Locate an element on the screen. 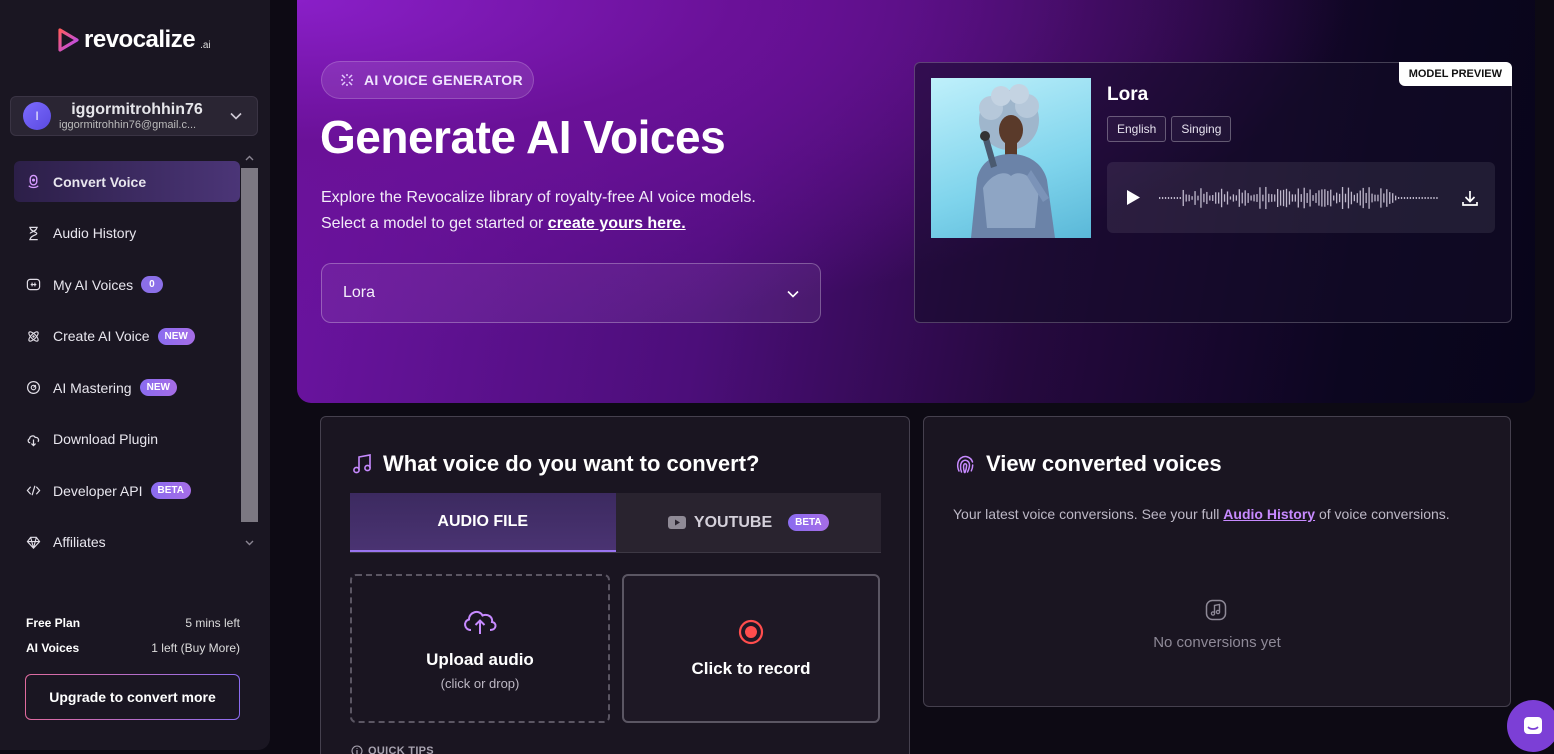  model-tags: English Singing is located at coordinates (1169, 129).